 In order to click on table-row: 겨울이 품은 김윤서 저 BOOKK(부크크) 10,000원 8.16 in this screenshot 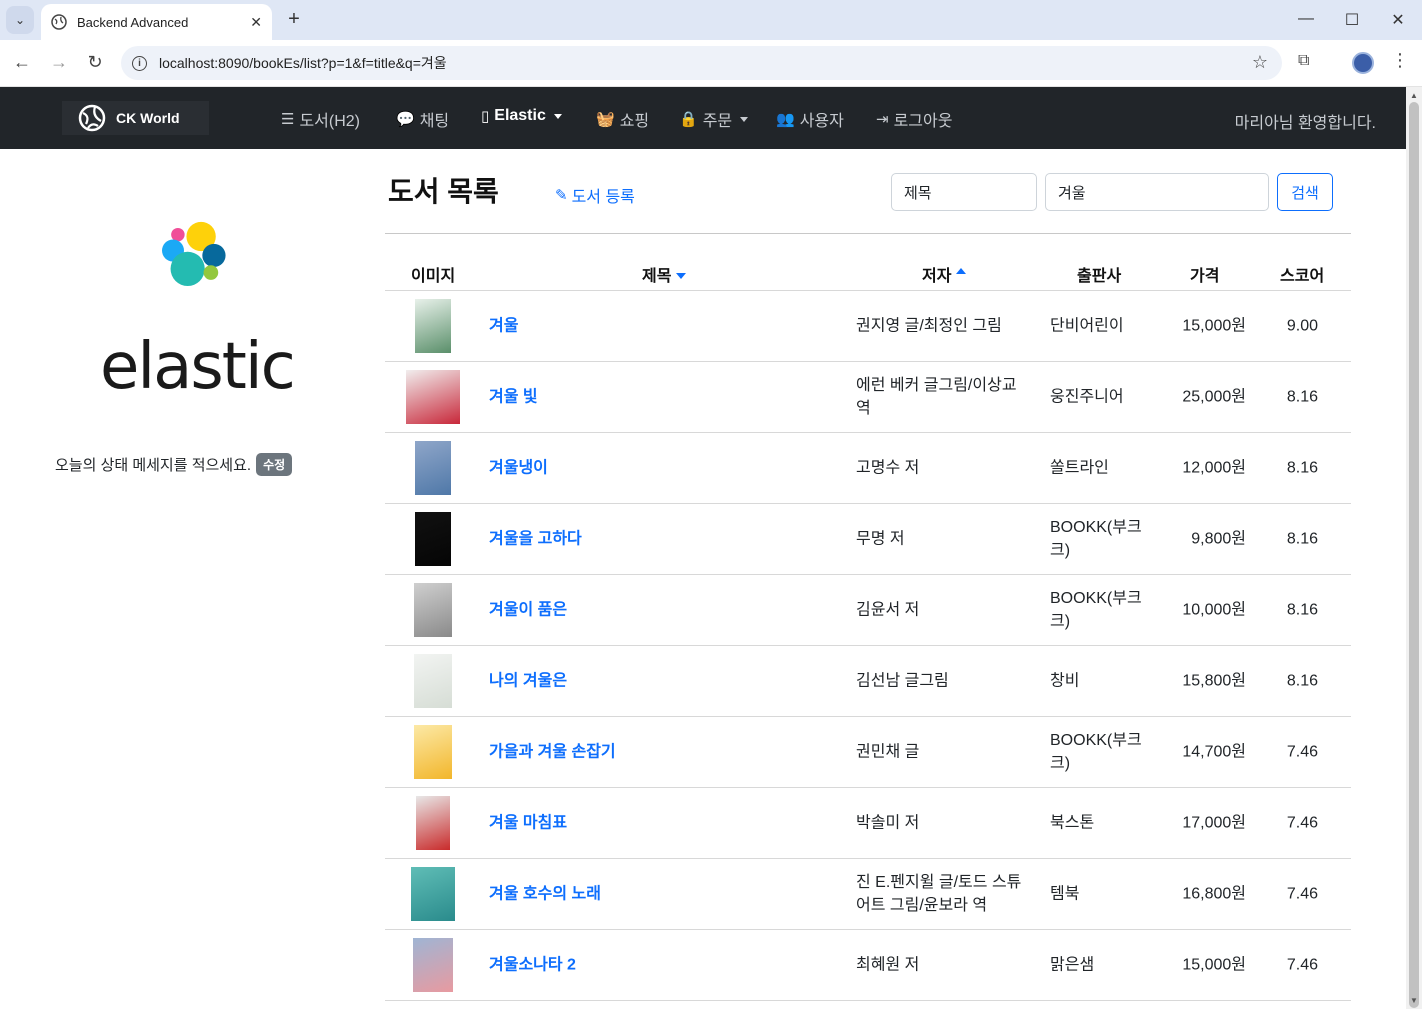, I will do `click(868, 610)`.